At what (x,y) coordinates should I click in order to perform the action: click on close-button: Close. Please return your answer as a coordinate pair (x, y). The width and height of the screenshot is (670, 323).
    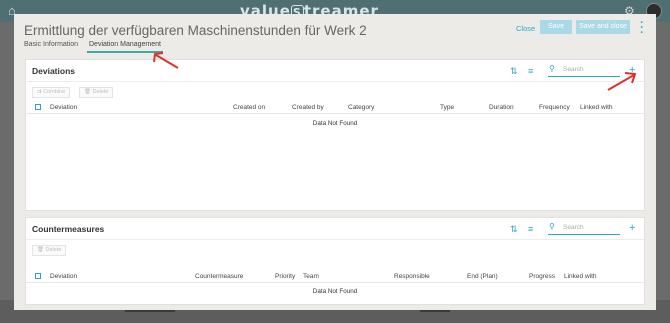
    Looking at the image, I should click on (525, 28).